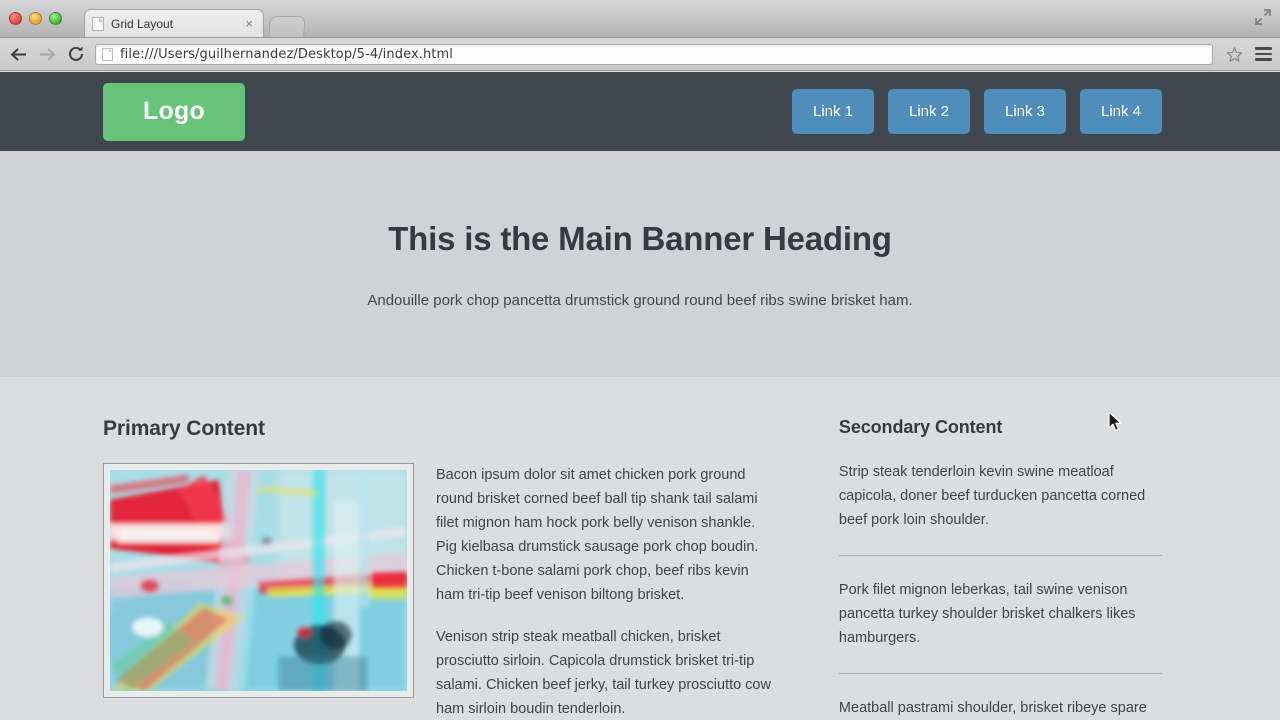 Image resolution: width=1280 pixels, height=720 pixels. What do you see at coordinates (47, 54) in the screenshot?
I see `forward-arrow-icon` at bounding box center [47, 54].